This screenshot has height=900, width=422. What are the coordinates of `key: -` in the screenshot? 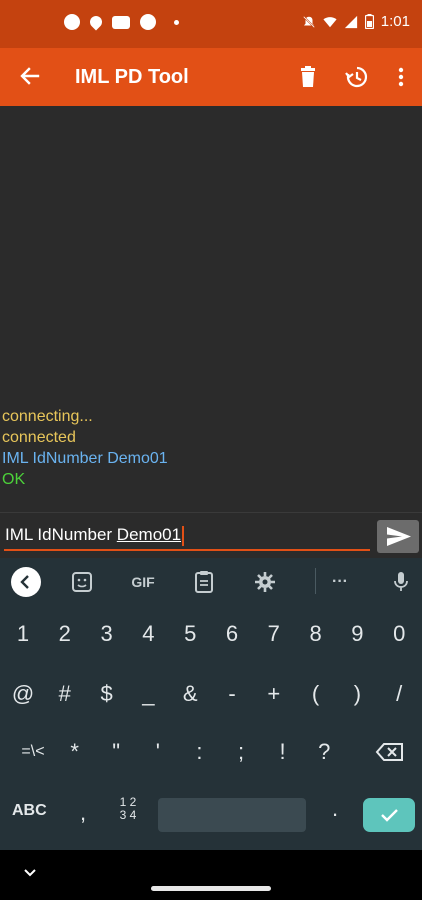 It's located at (232, 694).